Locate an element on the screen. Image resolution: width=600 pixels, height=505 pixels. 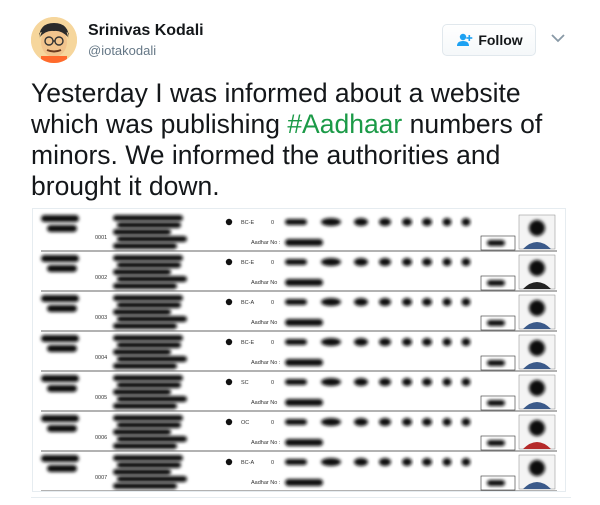
row-category: SC is located at coordinates (245, 383).